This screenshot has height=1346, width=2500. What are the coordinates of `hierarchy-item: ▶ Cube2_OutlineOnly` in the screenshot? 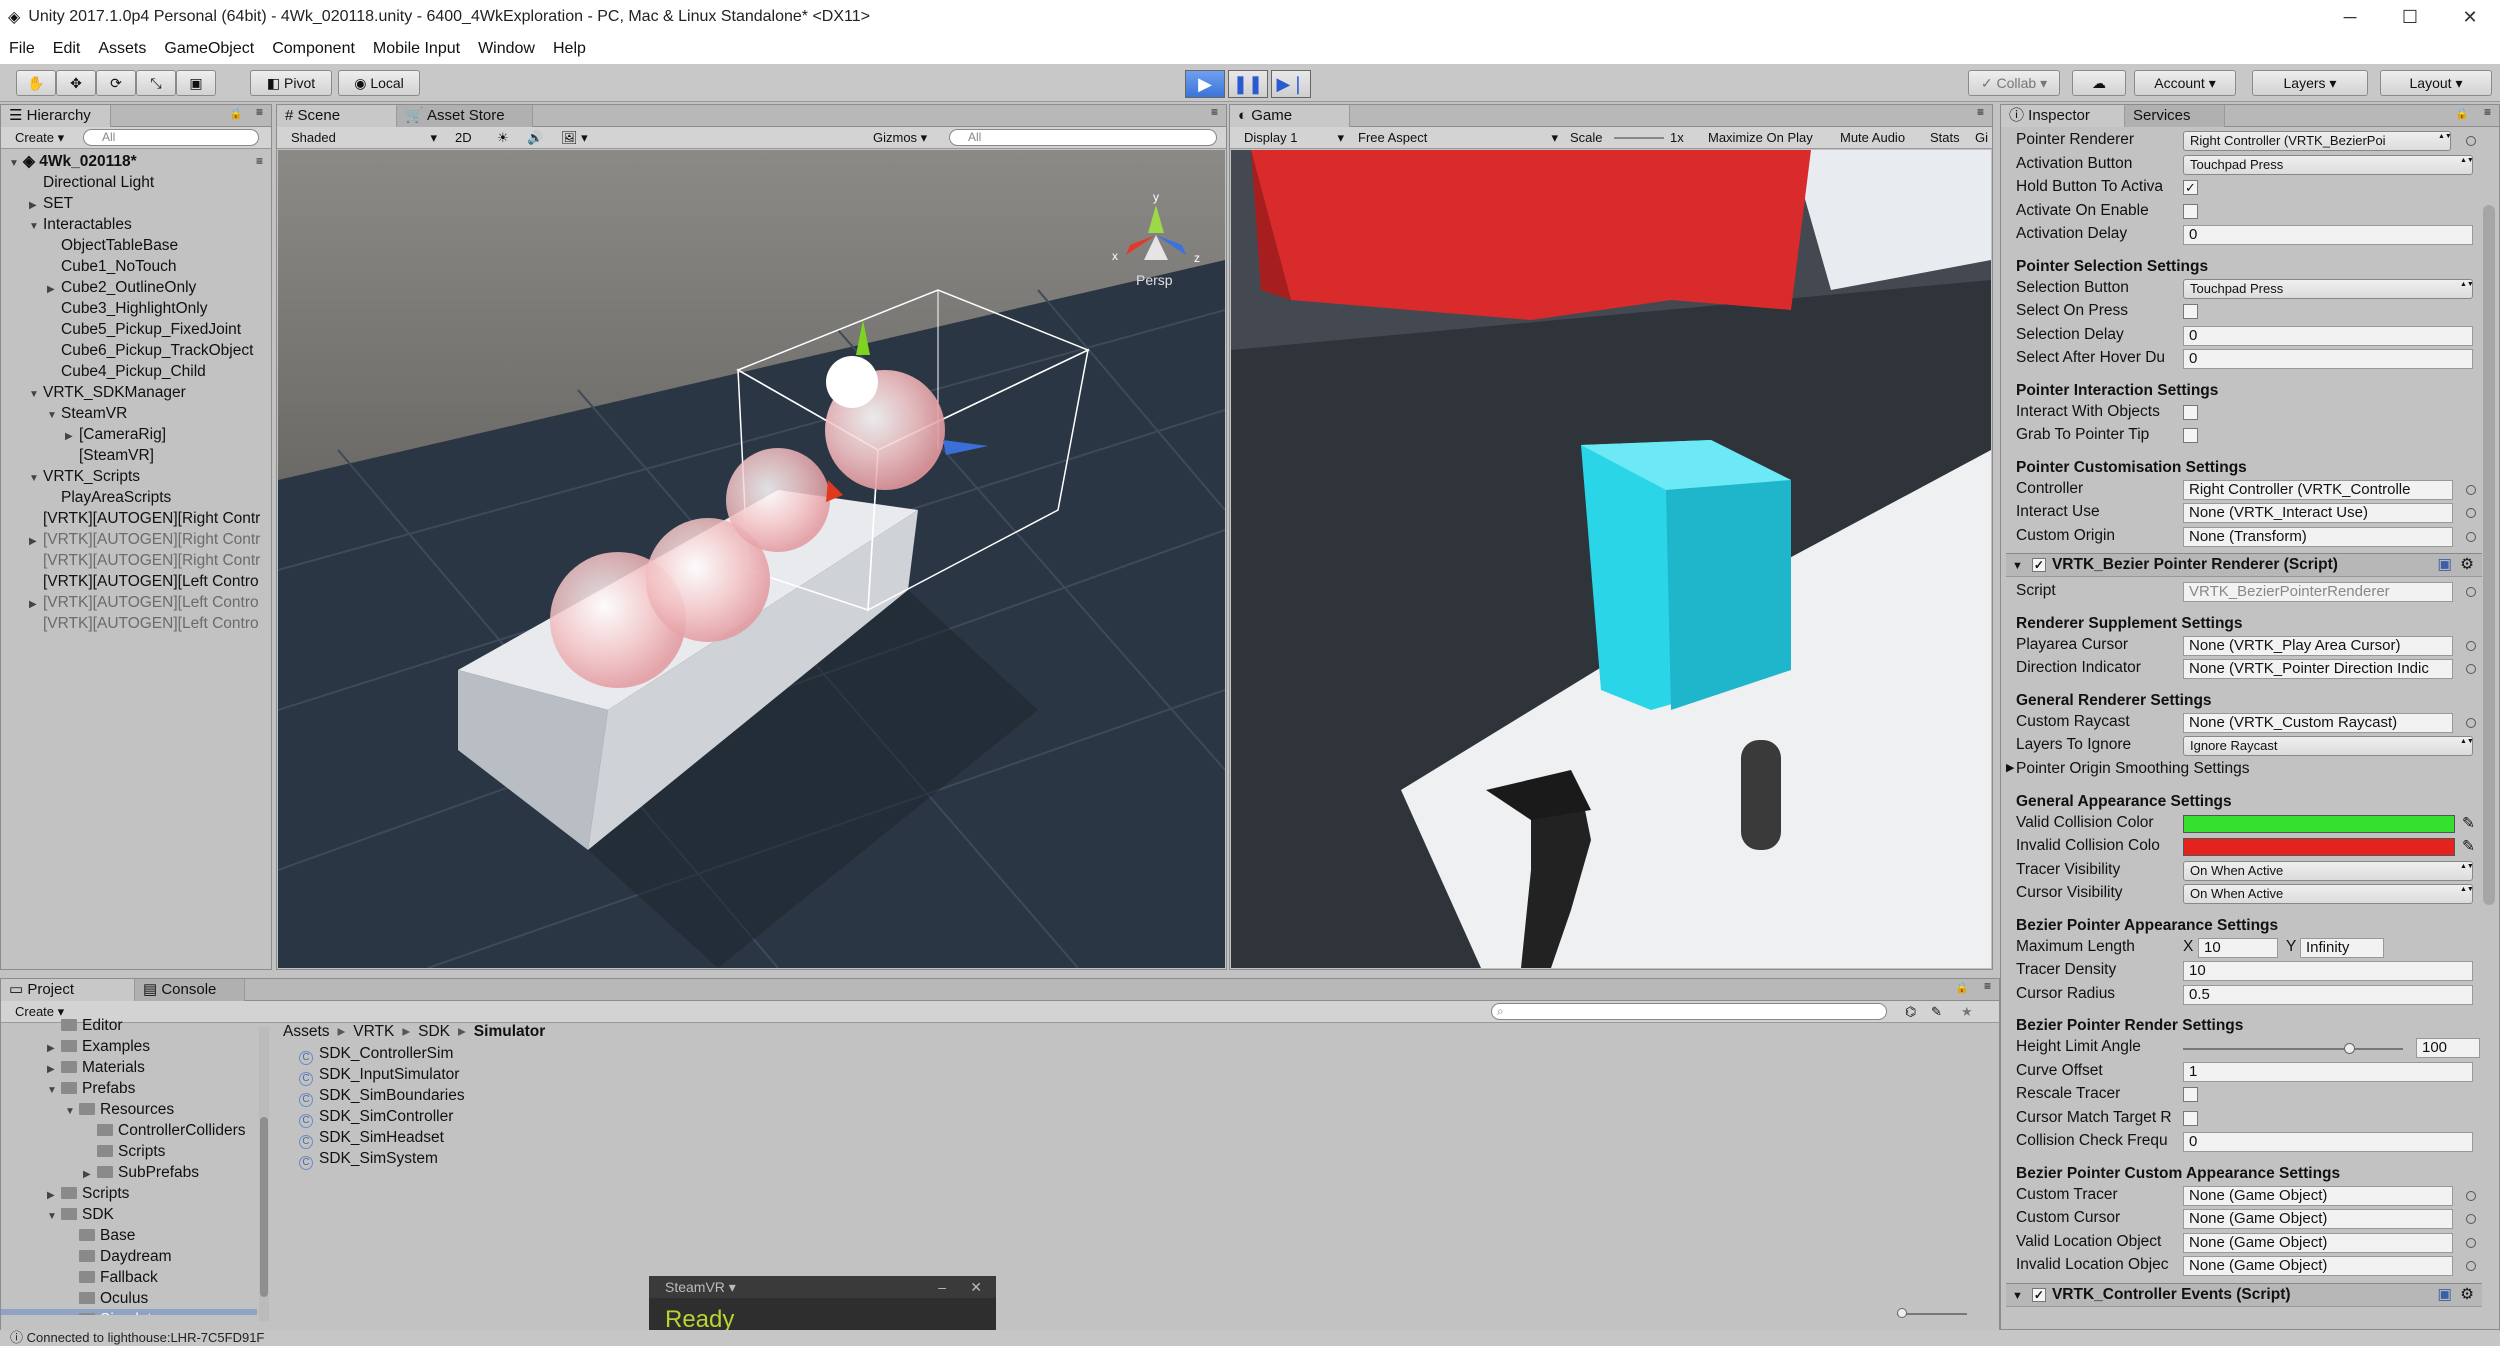 It's located at (136, 288).